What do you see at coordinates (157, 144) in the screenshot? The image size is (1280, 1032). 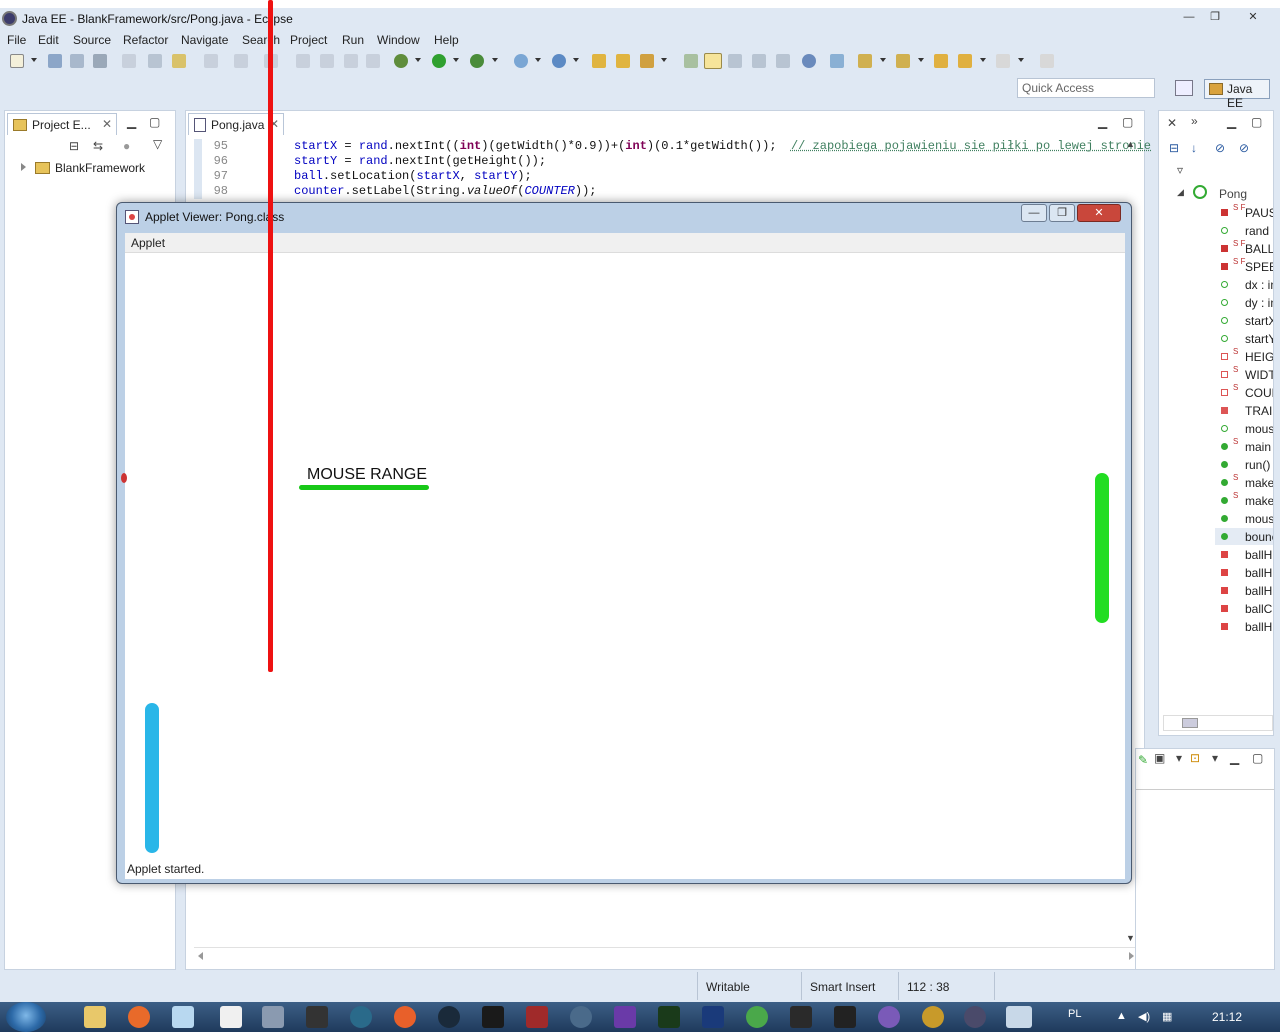 I see `view-menu-icon: ▽` at bounding box center [157, 144].